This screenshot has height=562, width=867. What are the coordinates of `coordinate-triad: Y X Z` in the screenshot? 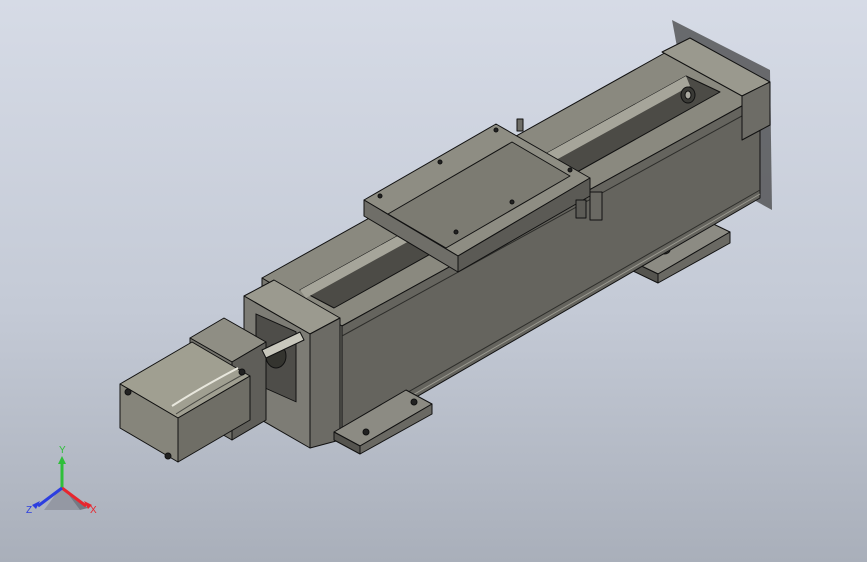 It's located at (67, 486).